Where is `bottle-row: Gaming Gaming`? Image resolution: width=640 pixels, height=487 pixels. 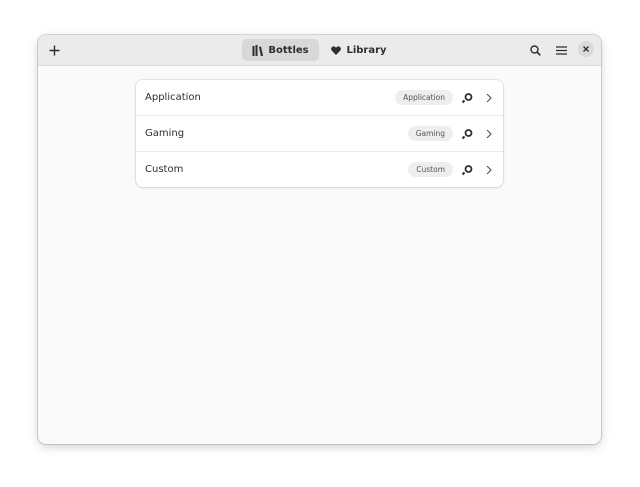 bottle-row: Gaming Gaming is located at coordinates (319, 134).